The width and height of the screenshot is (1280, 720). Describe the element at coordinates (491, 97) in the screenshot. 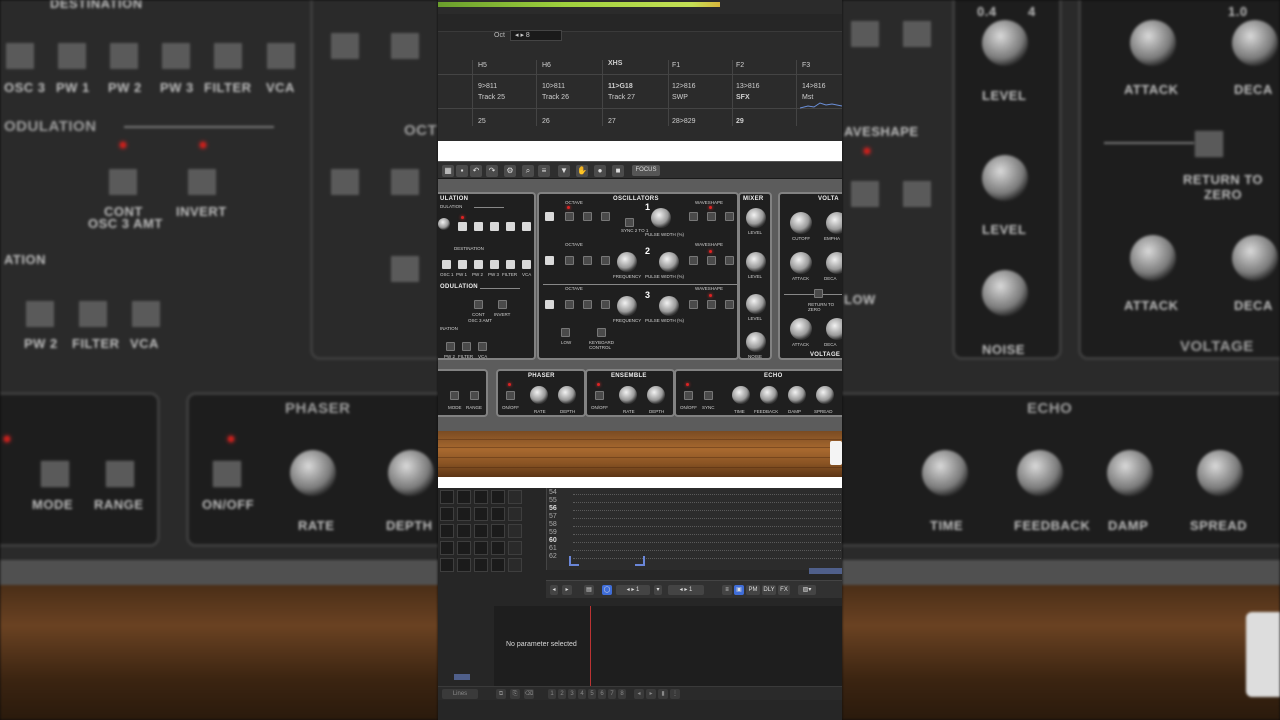

I see `track-name: Track 25` at that location.